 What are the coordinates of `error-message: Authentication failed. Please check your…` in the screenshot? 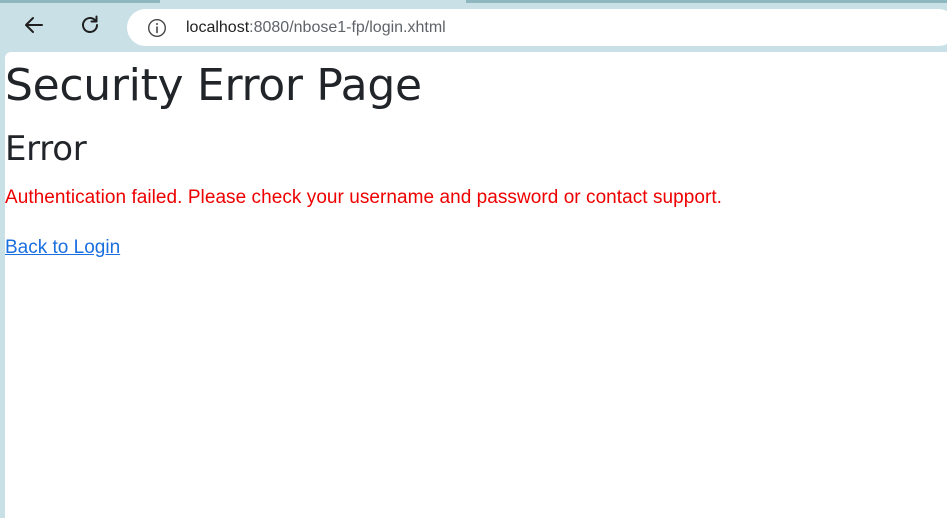 It's located at (364, 197).